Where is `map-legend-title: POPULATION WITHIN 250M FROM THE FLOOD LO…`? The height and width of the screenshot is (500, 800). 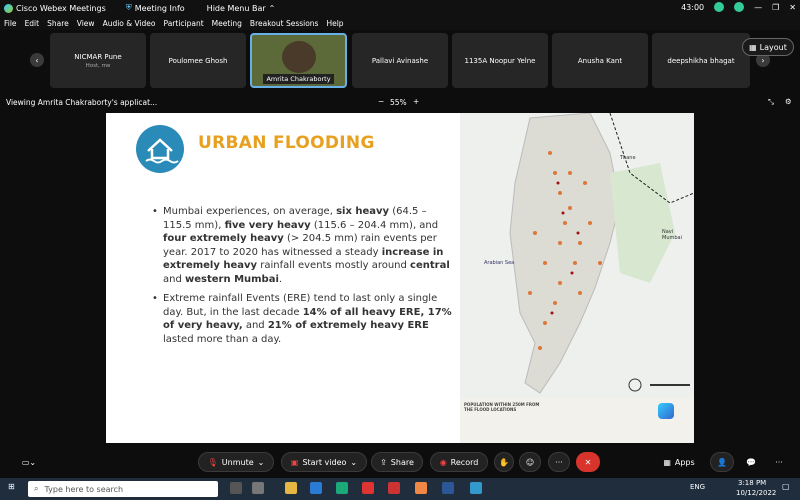 map-legend-title: POPULATION WITHIN 250M FROM THE FLOOD LO… is located at coordinates (502, 407).